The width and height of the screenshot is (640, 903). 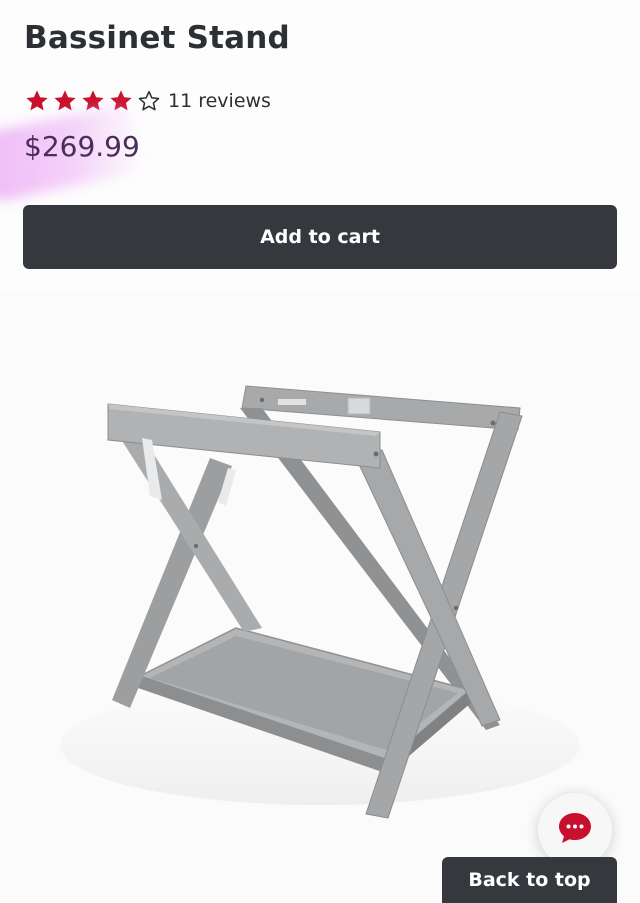 I want to click on product-title: Bassinet Stand, so click(x=157, y=38).